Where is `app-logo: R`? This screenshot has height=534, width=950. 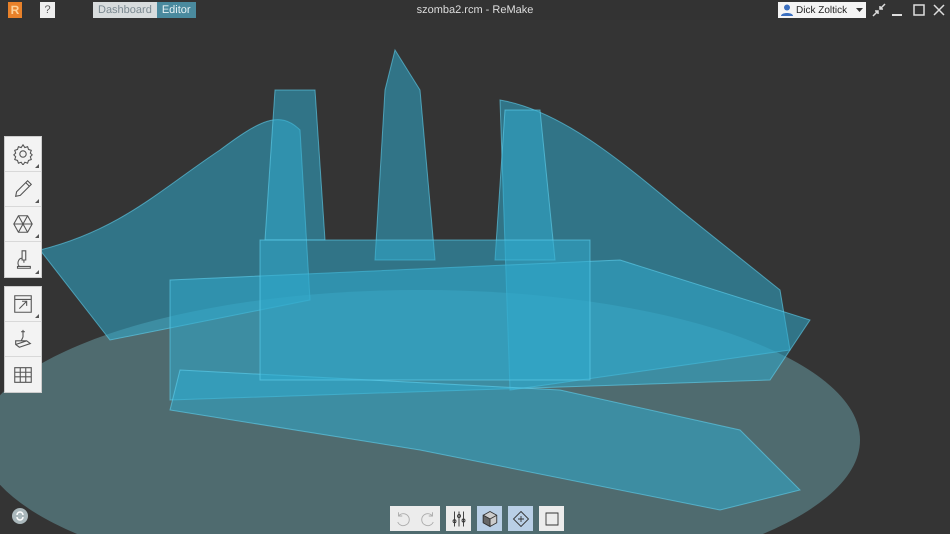
app-logo: R is located at coordinates (15, 10).